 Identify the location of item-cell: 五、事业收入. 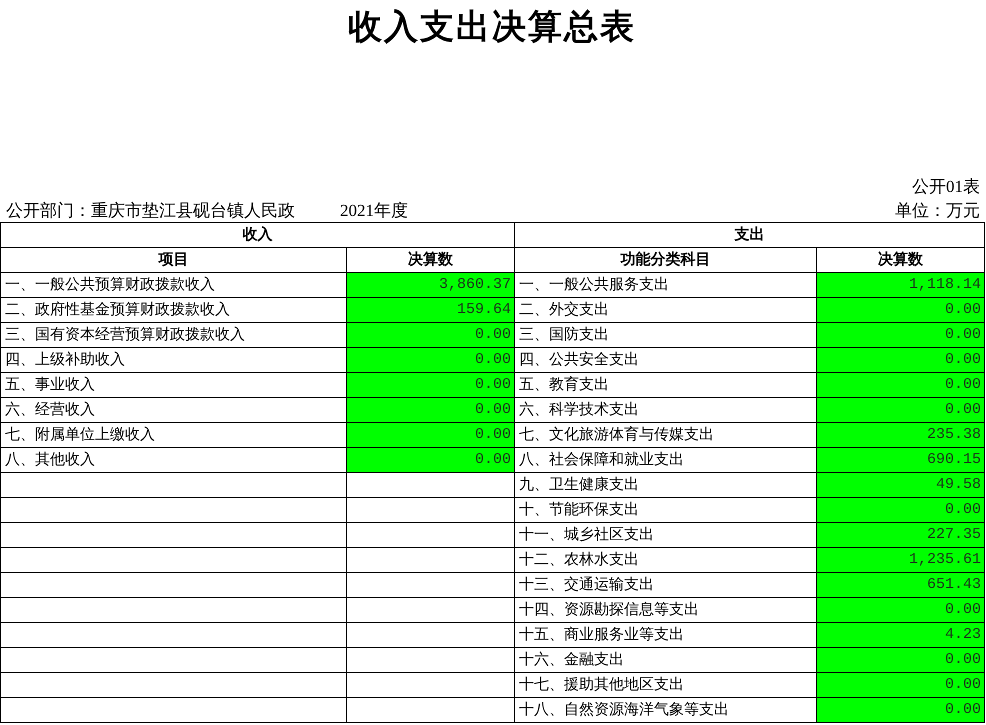
(174, 385).